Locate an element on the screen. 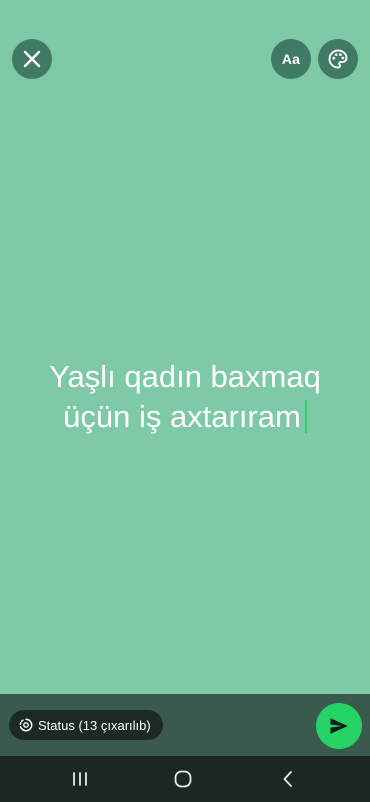 The image size is (370, 802). status-audience-chip: Status (13 çıxarılıb) is located at coordinates (86, 725).